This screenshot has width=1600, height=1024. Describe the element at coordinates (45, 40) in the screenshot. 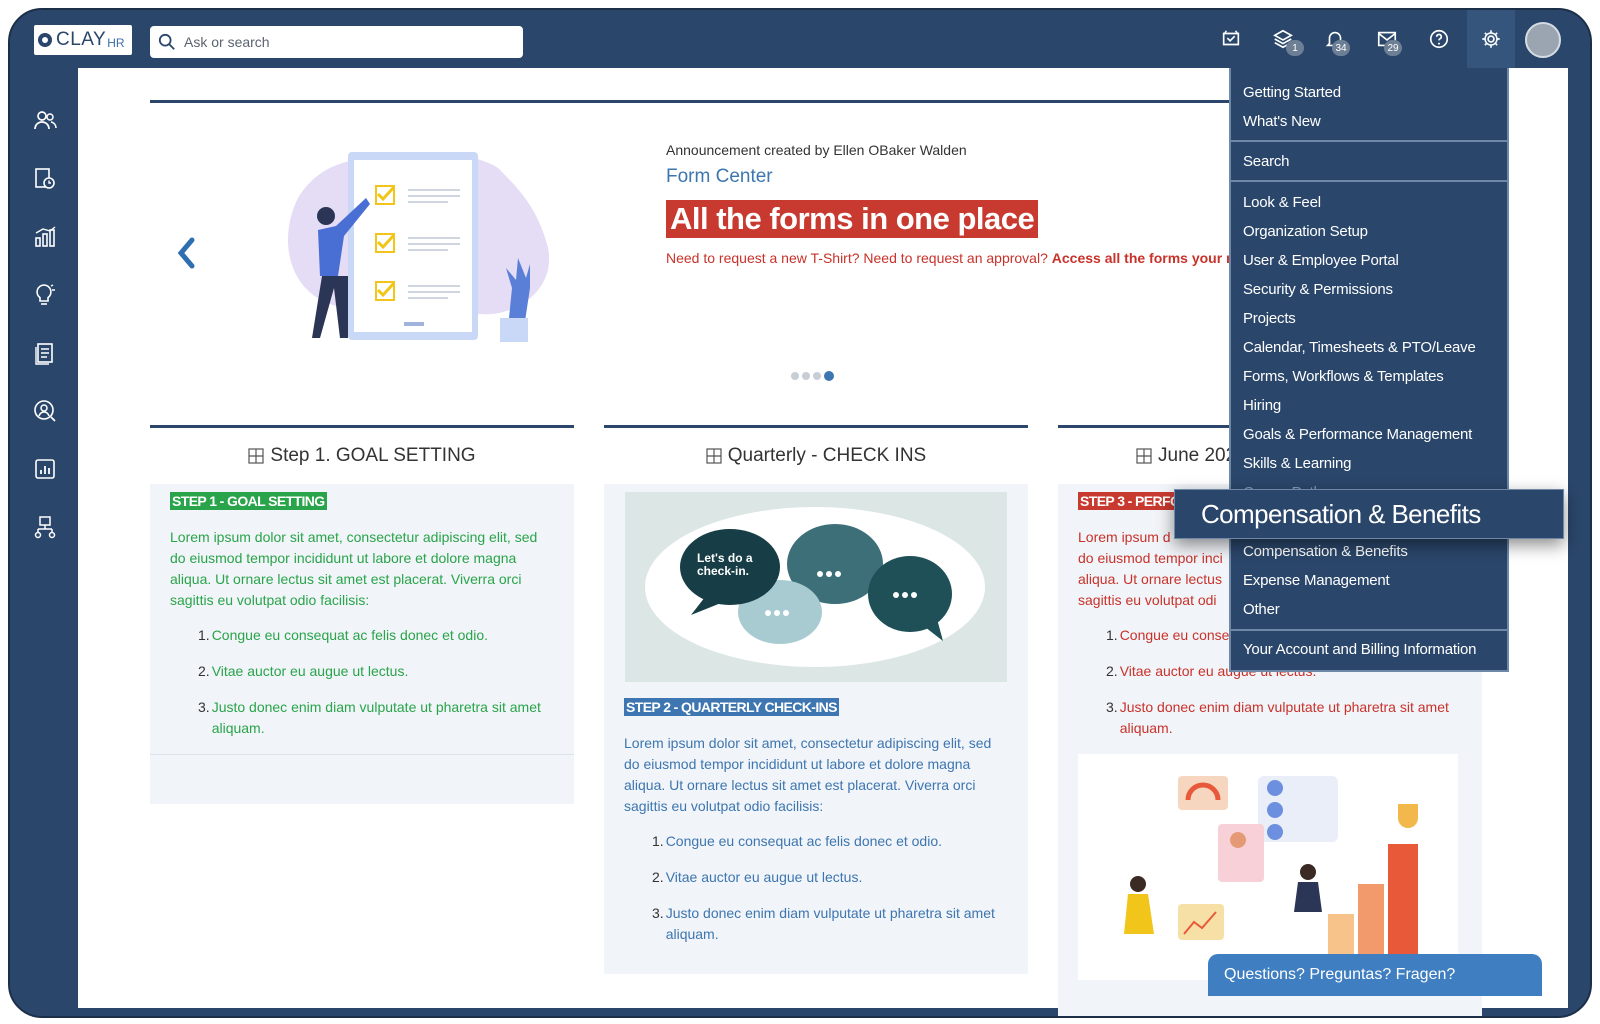

I see `logo-mark-icon` at that location.